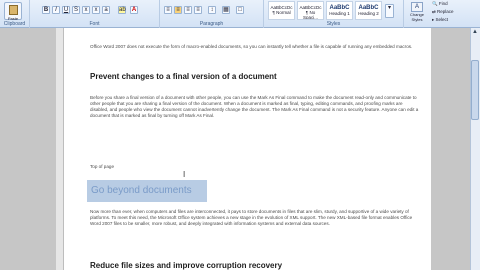 The height and width of the screenshot is (270, 480). I want to click on scroll-thumb, so click(475, 90).